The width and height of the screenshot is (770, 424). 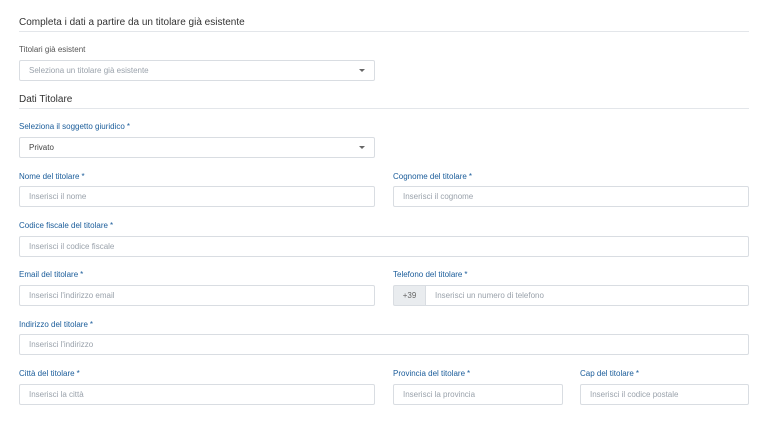 I want to click on cap-placeholder: Inserisci il codice postale, so click(x=634, y=394).